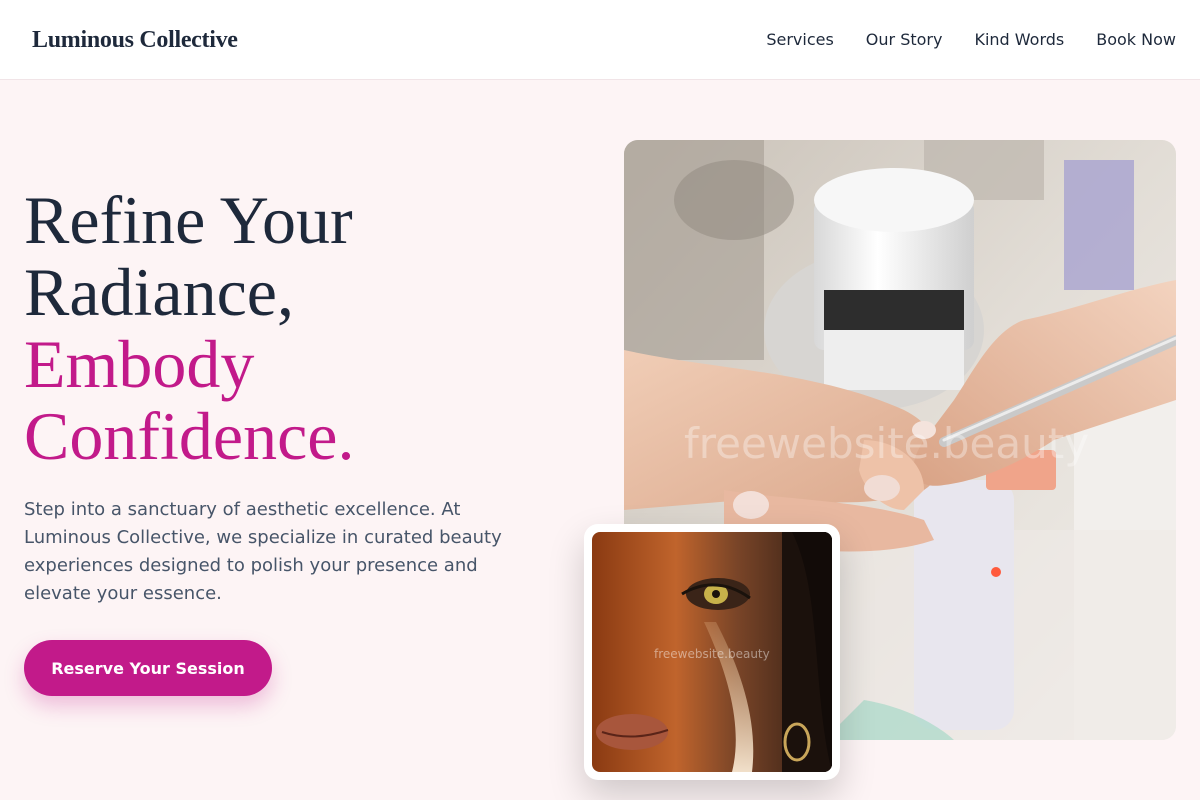  Describe the element at coordinates (632, 732) in the screenshot. I see `lips` at that location.